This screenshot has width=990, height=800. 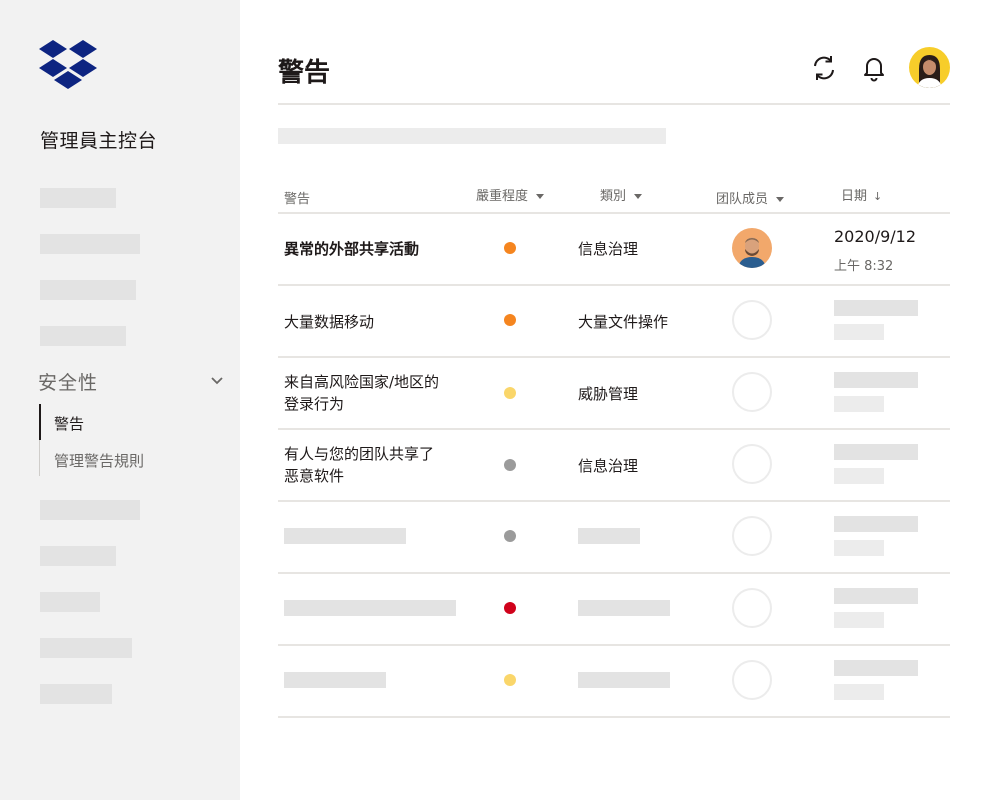 What do you see at coordinates (359, 454) in the screenshot?
I see `alert-name-line: 有人与您的团队共享了` at bounding box center [359, 454].